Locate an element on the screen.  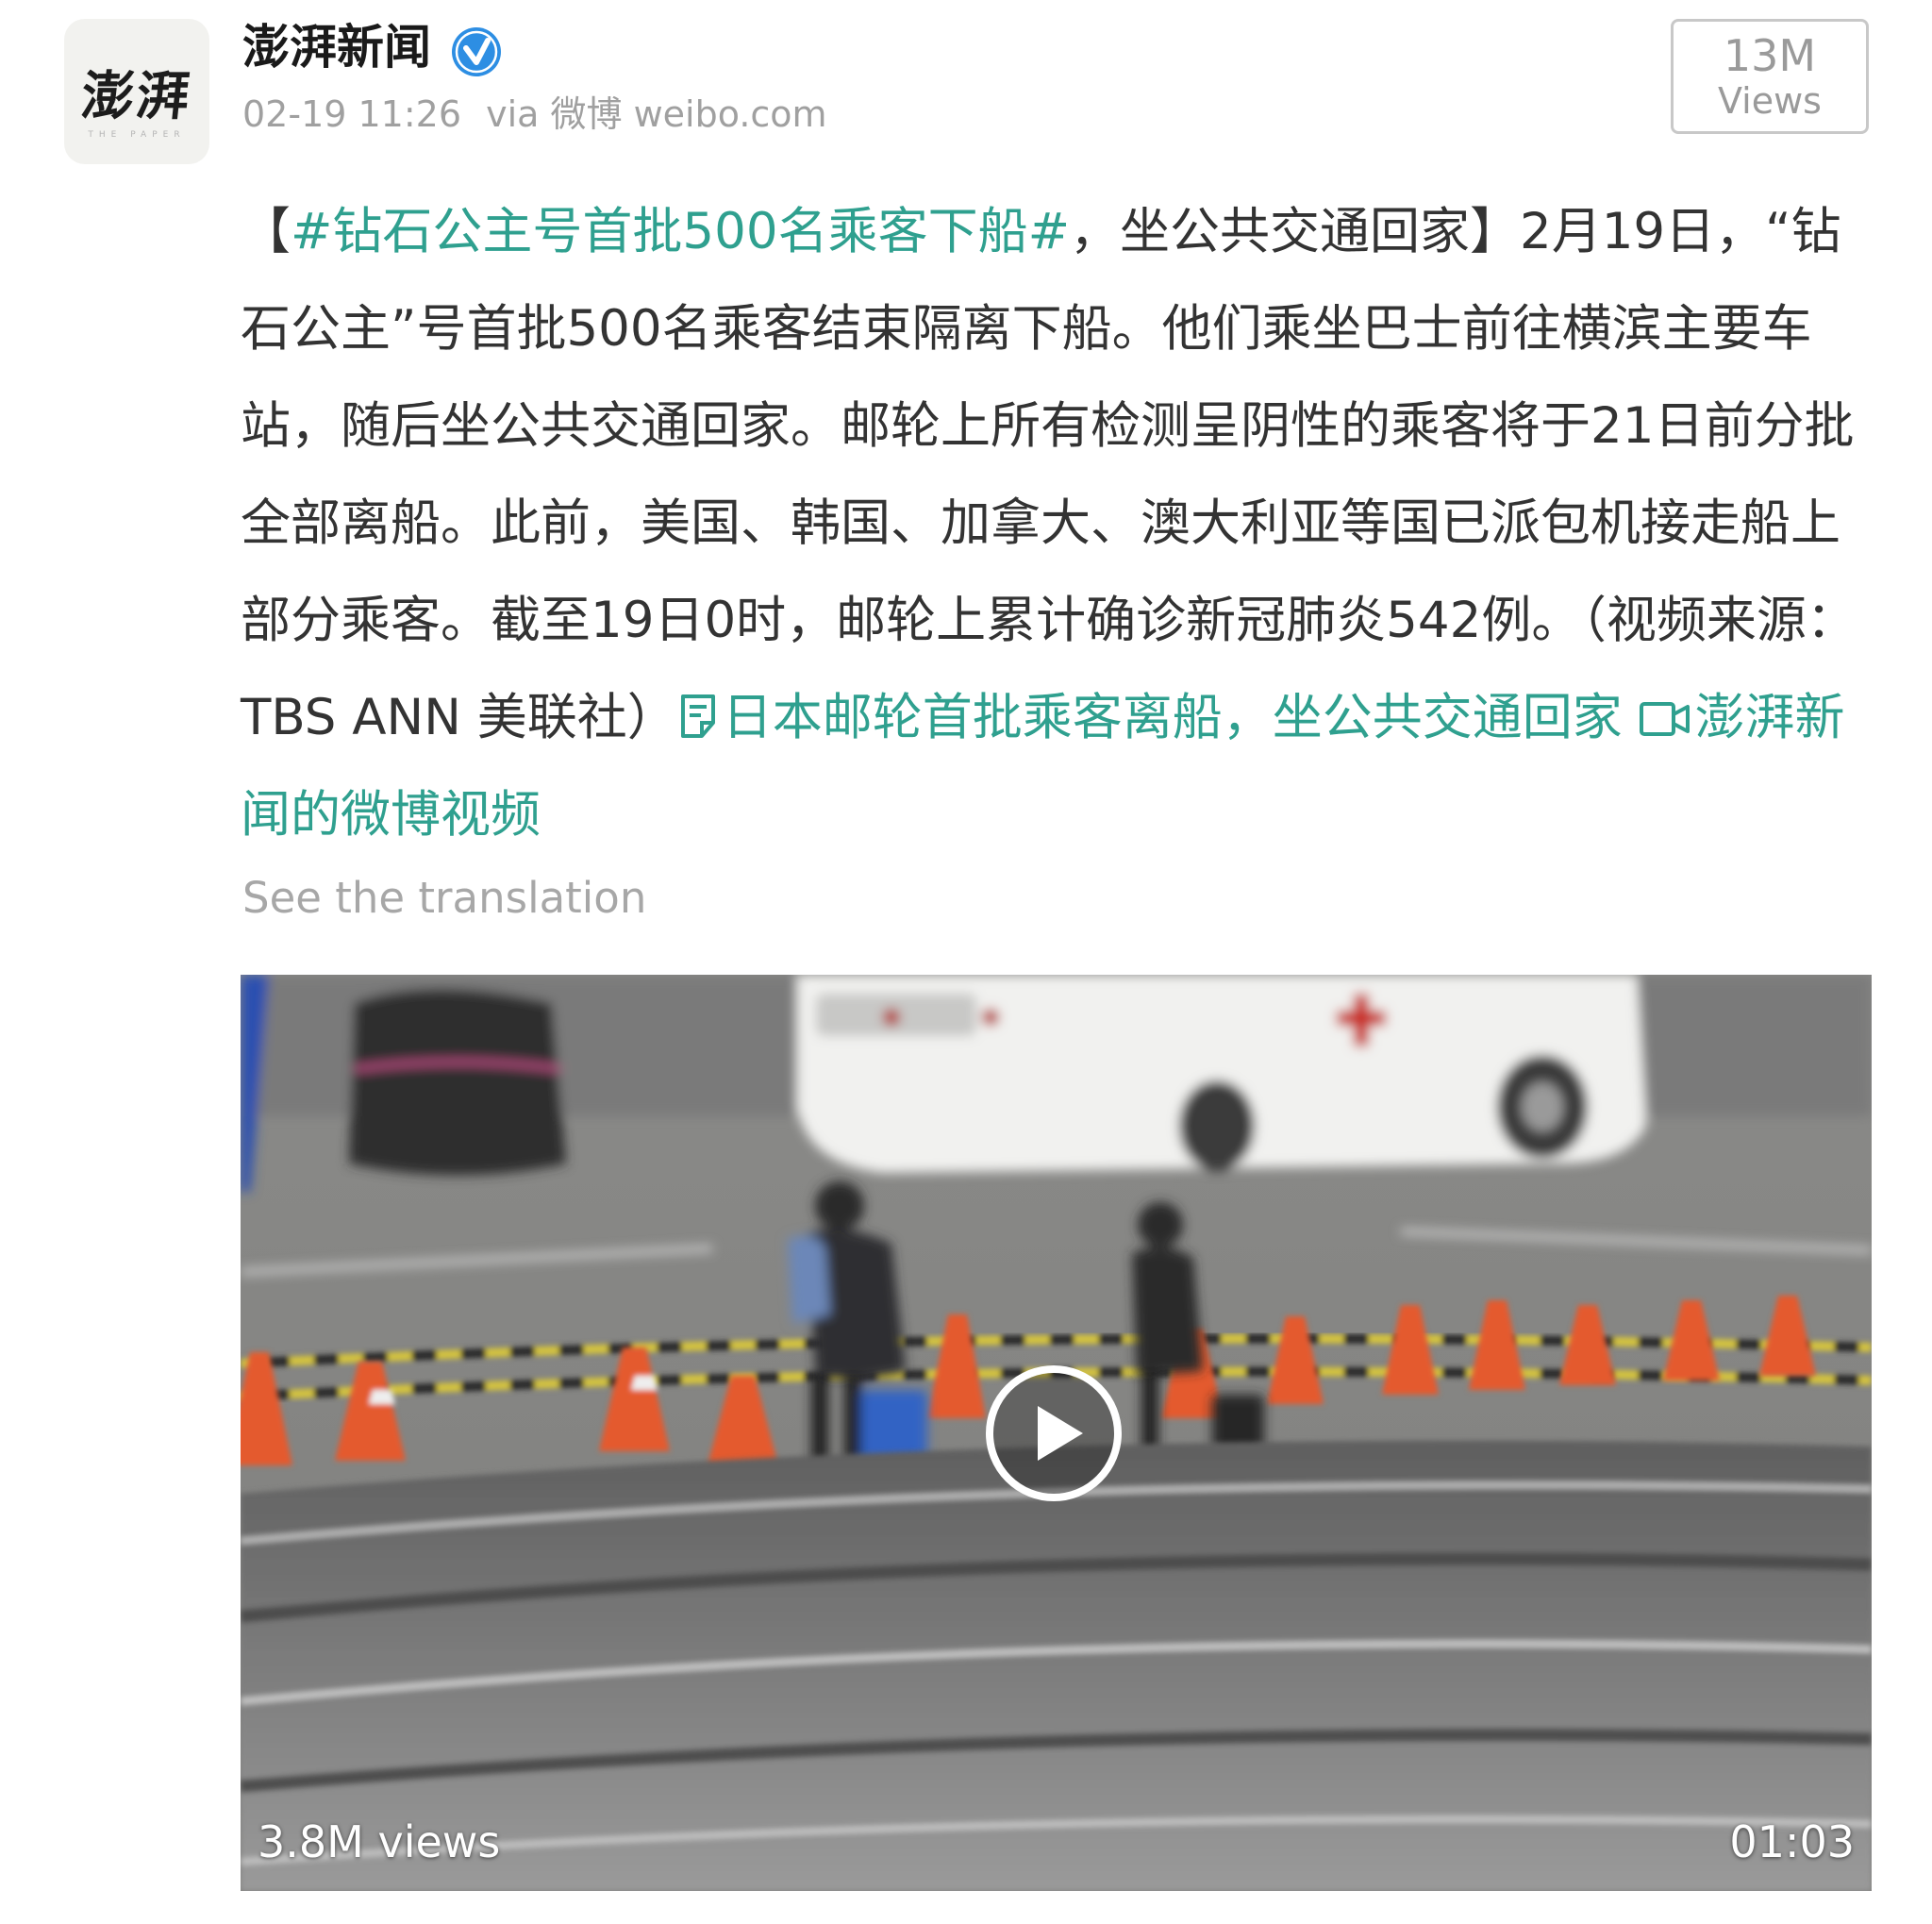
author-avatar: 澎湃 THE PAPER is located at coordinates (137, 91).